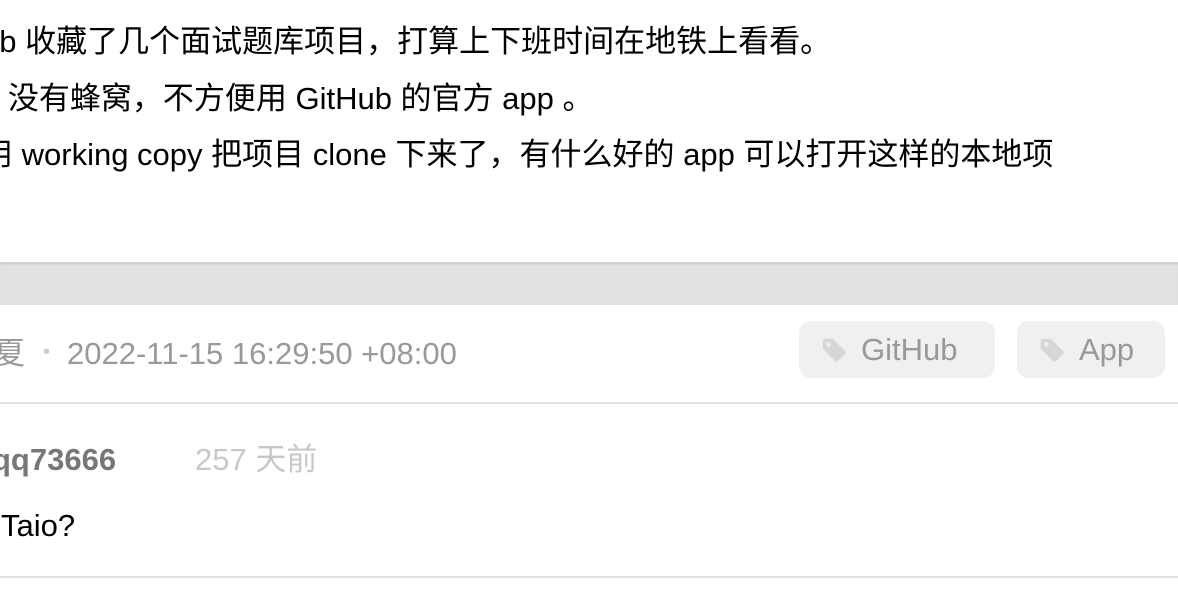 The height and width of the screenshot is (604, 1178). I want to click on topic-timestamp: 2022-11-15 16:29:50 +08:00, so click(262, 353).